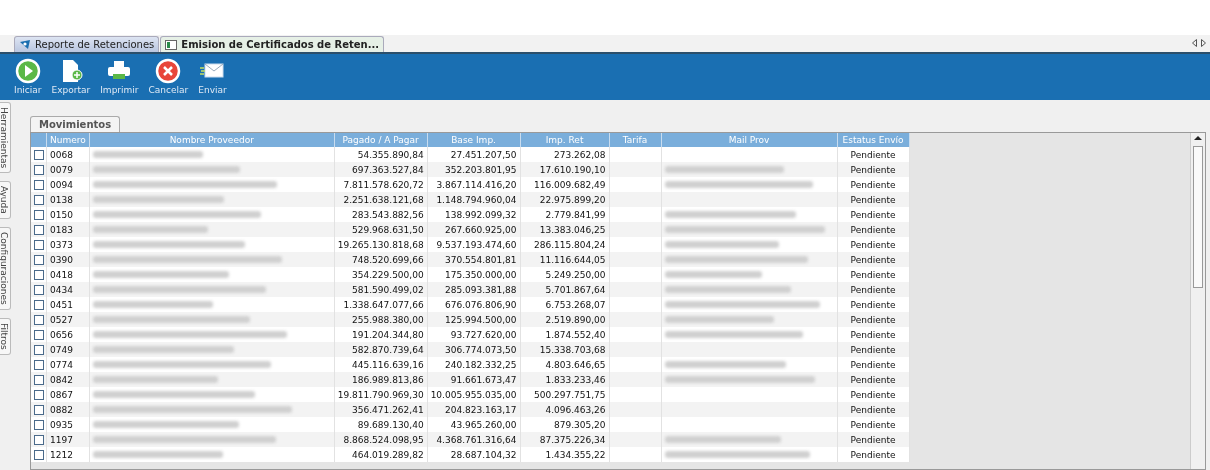 The image size is (1210, 470). Describe the element at coordinates (68, 229) in the screenshot. I see `table-cell: 0183` at that location.